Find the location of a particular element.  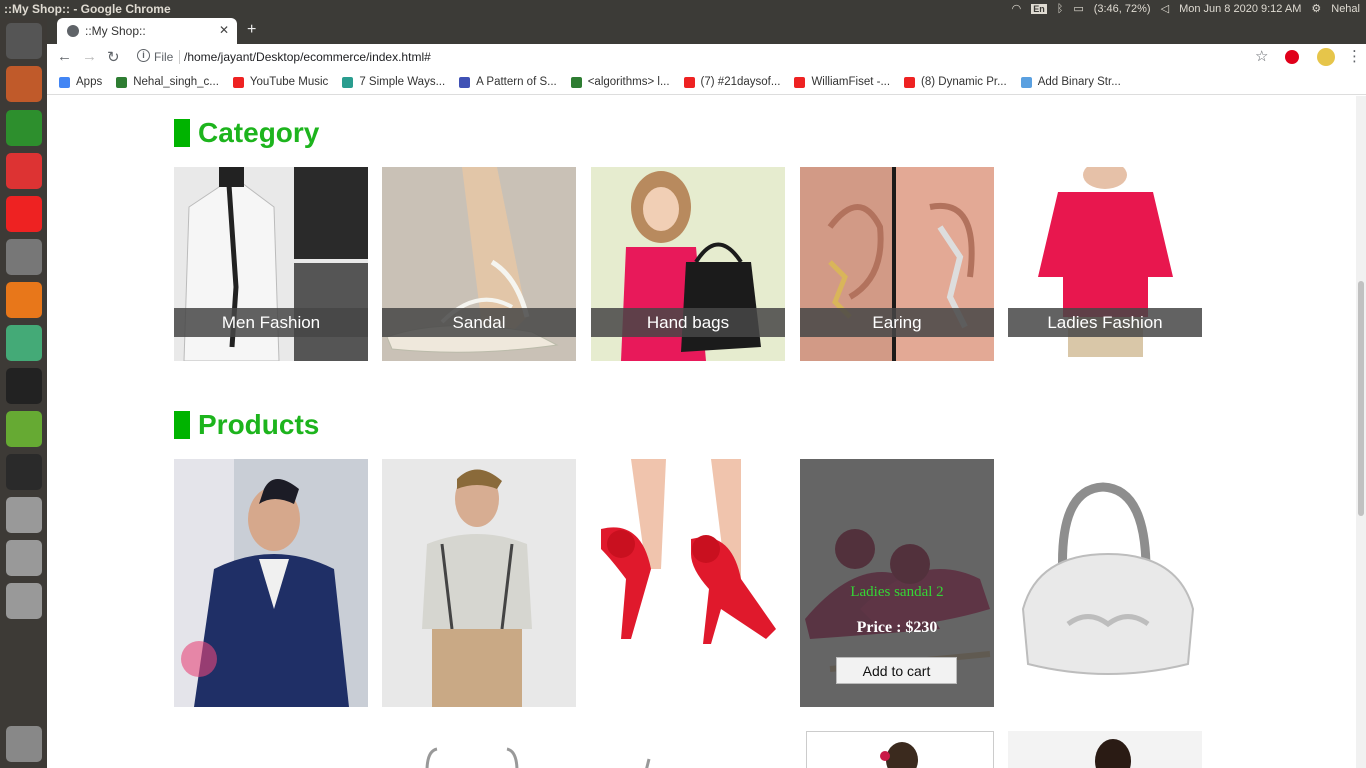

product-card-men-casual is located at coordinates (479, 583).